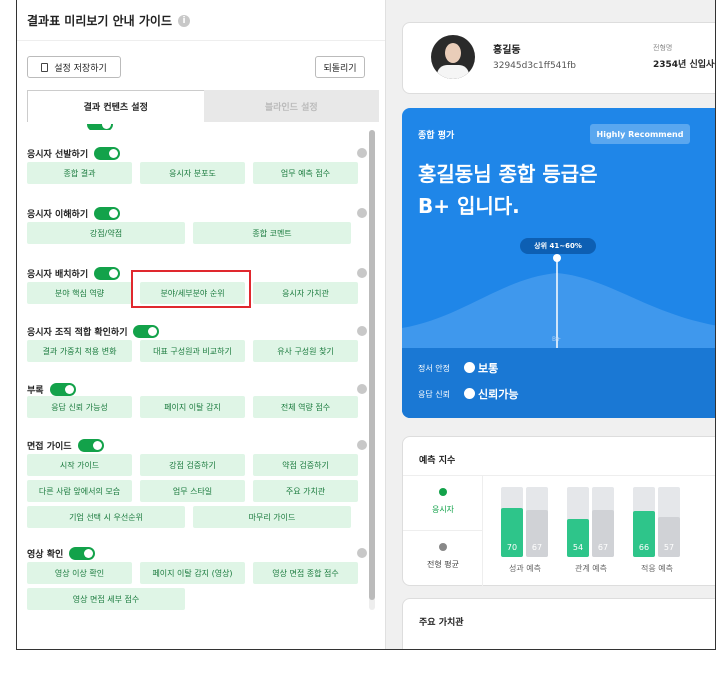 The height and width of the screenshot is (696, 718). What do you see at coordinates (77, 332) in the screenshot?
I see `section-title: 응시자 조직 적합 확인하기` at bounding box center [77, 332].